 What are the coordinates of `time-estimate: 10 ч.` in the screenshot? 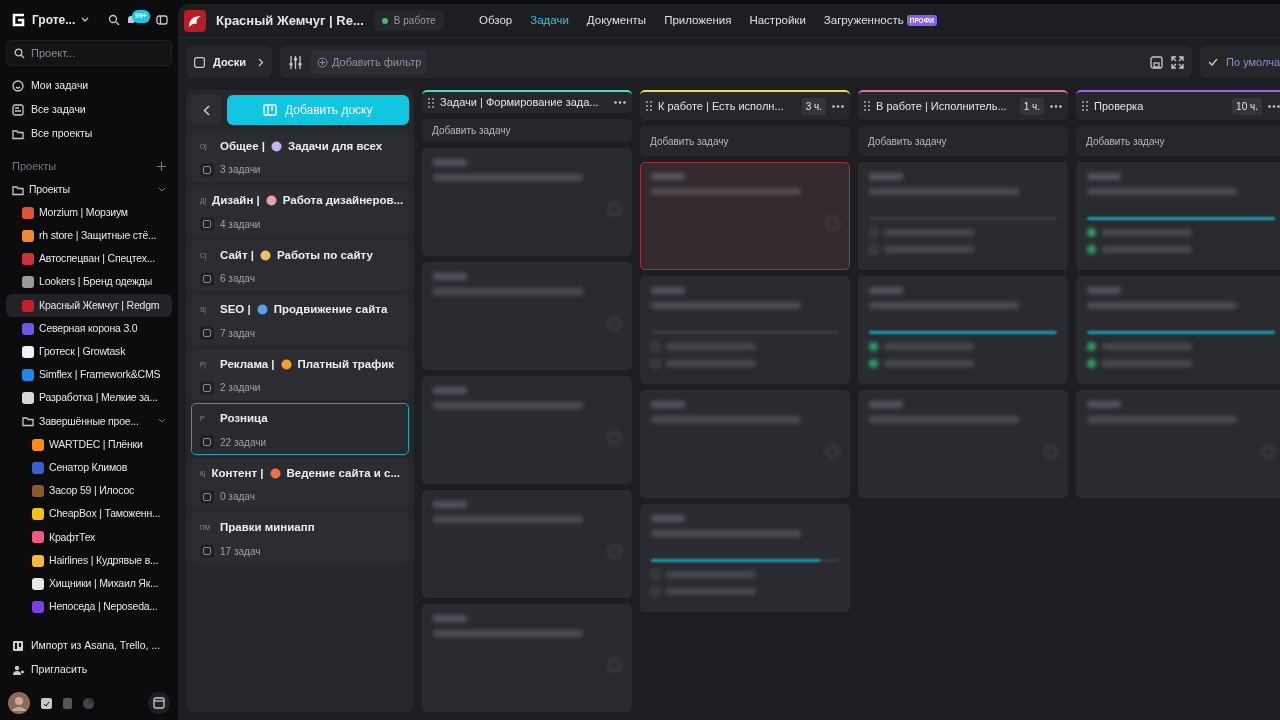 It's located at (1247, 106).